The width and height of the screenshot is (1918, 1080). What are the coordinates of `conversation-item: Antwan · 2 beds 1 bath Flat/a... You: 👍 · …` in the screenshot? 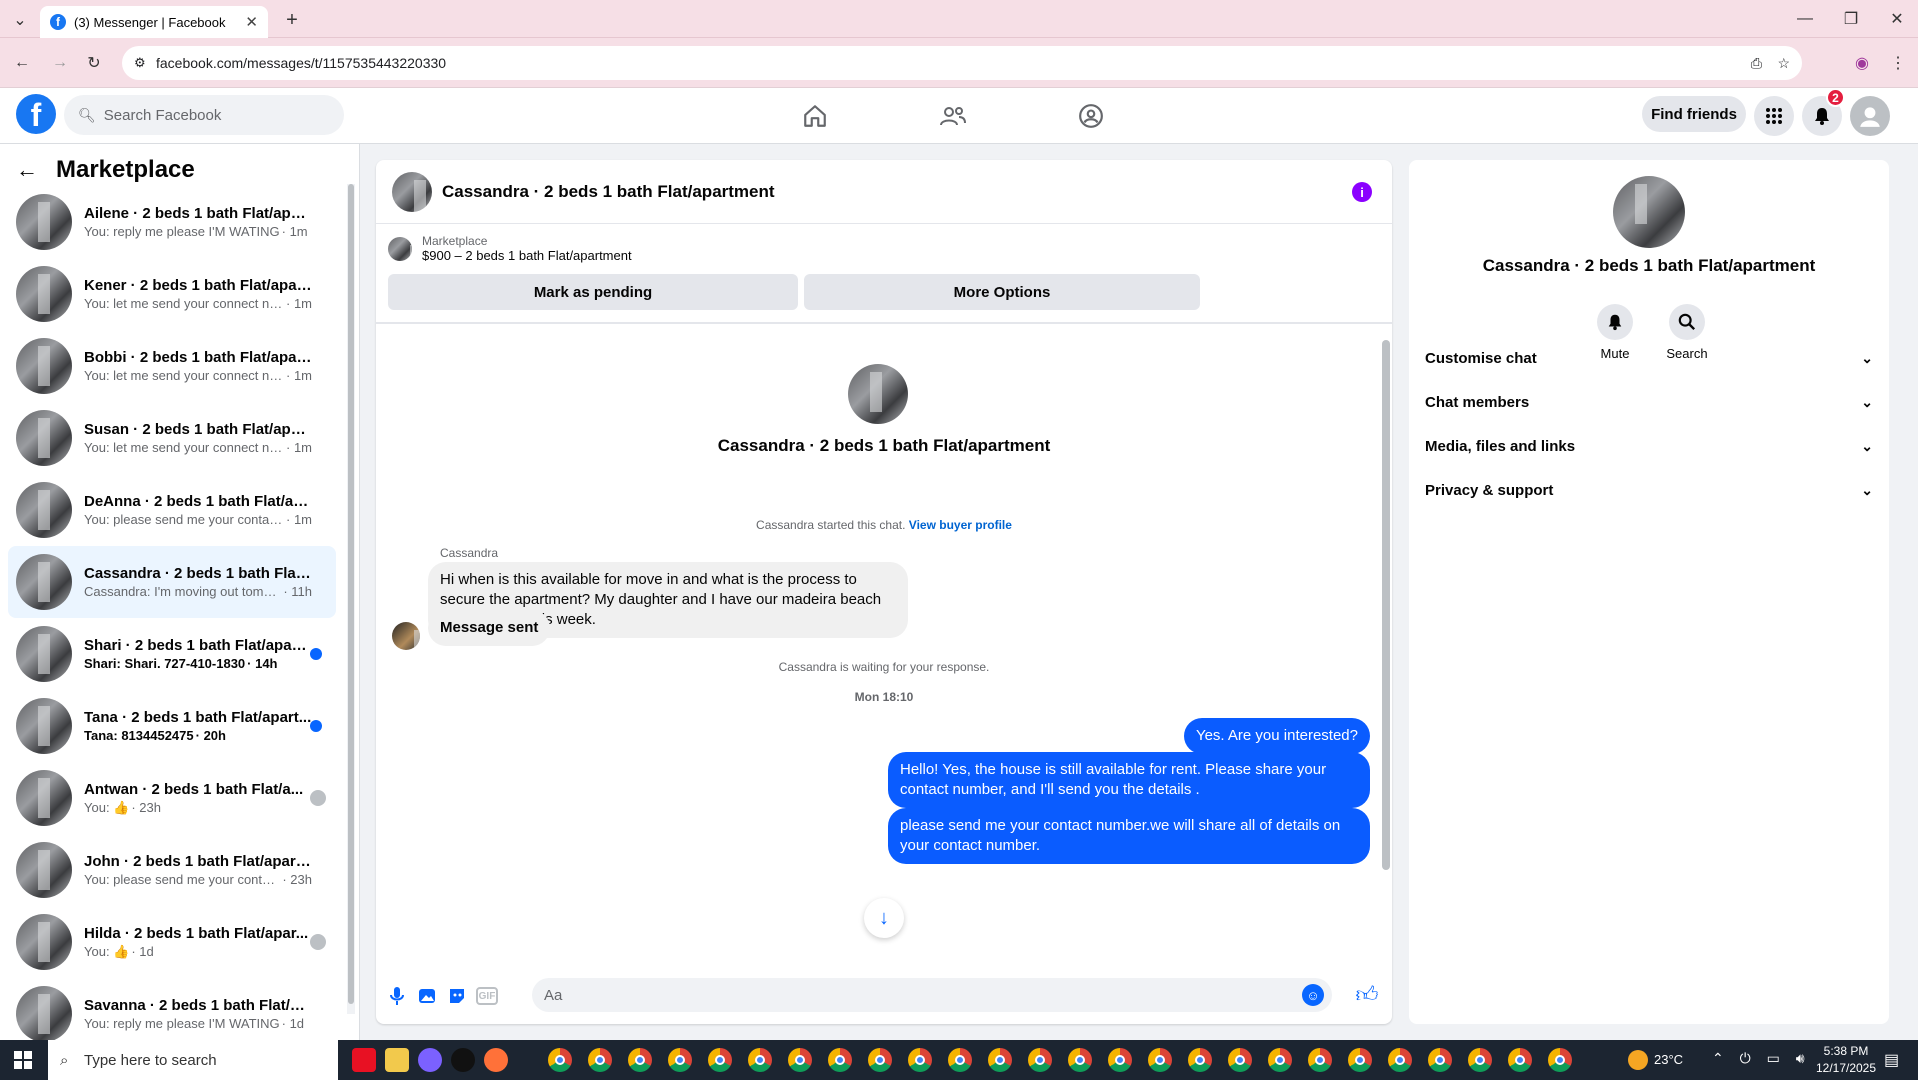 It's located at (172, 798).